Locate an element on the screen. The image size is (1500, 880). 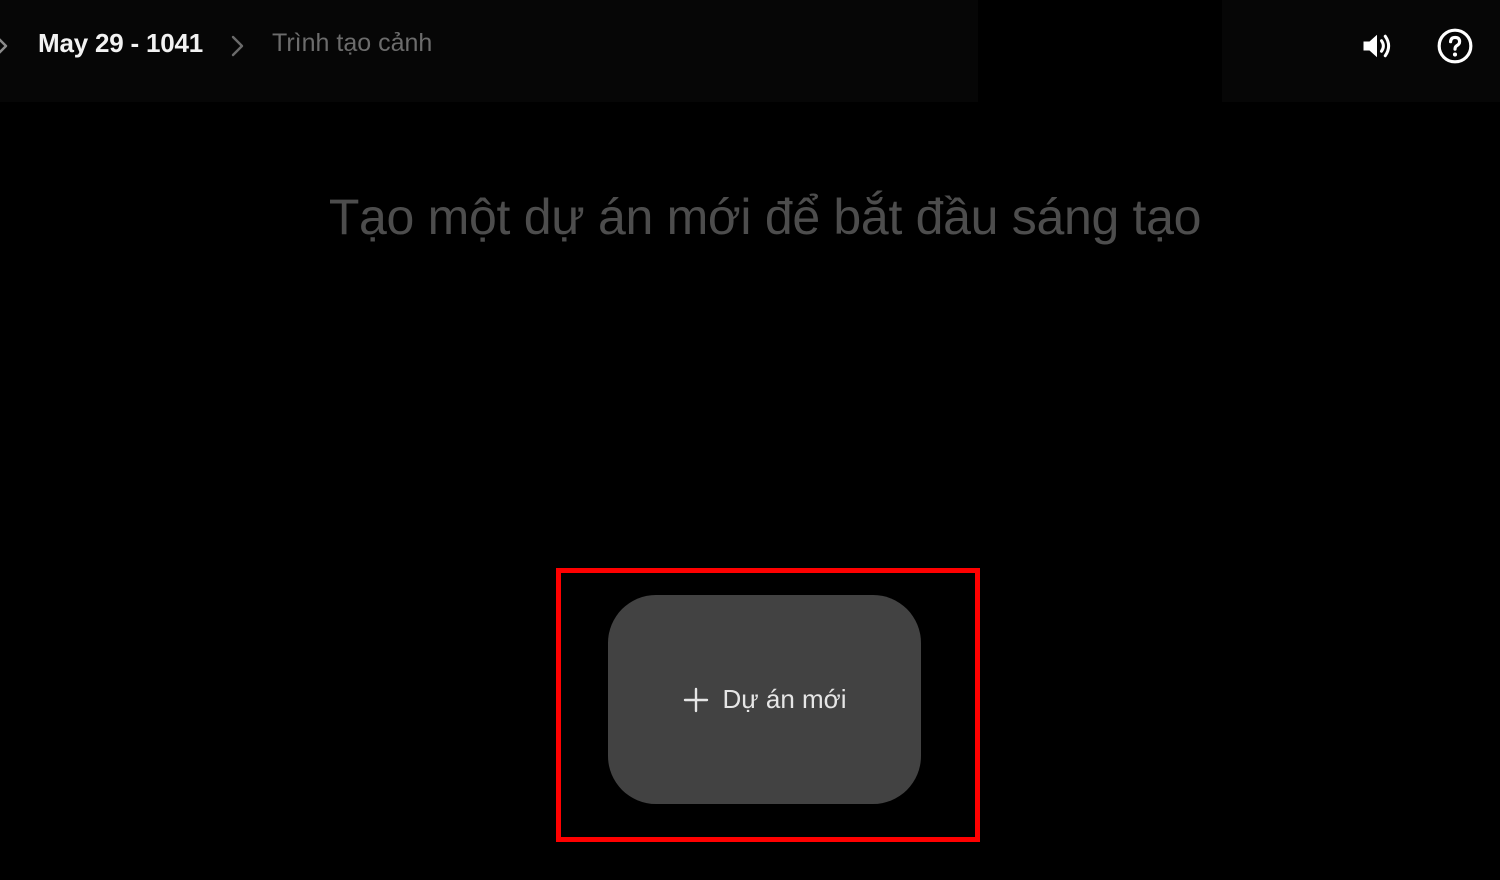
volume-icon is located at coordinates (1377, 46).